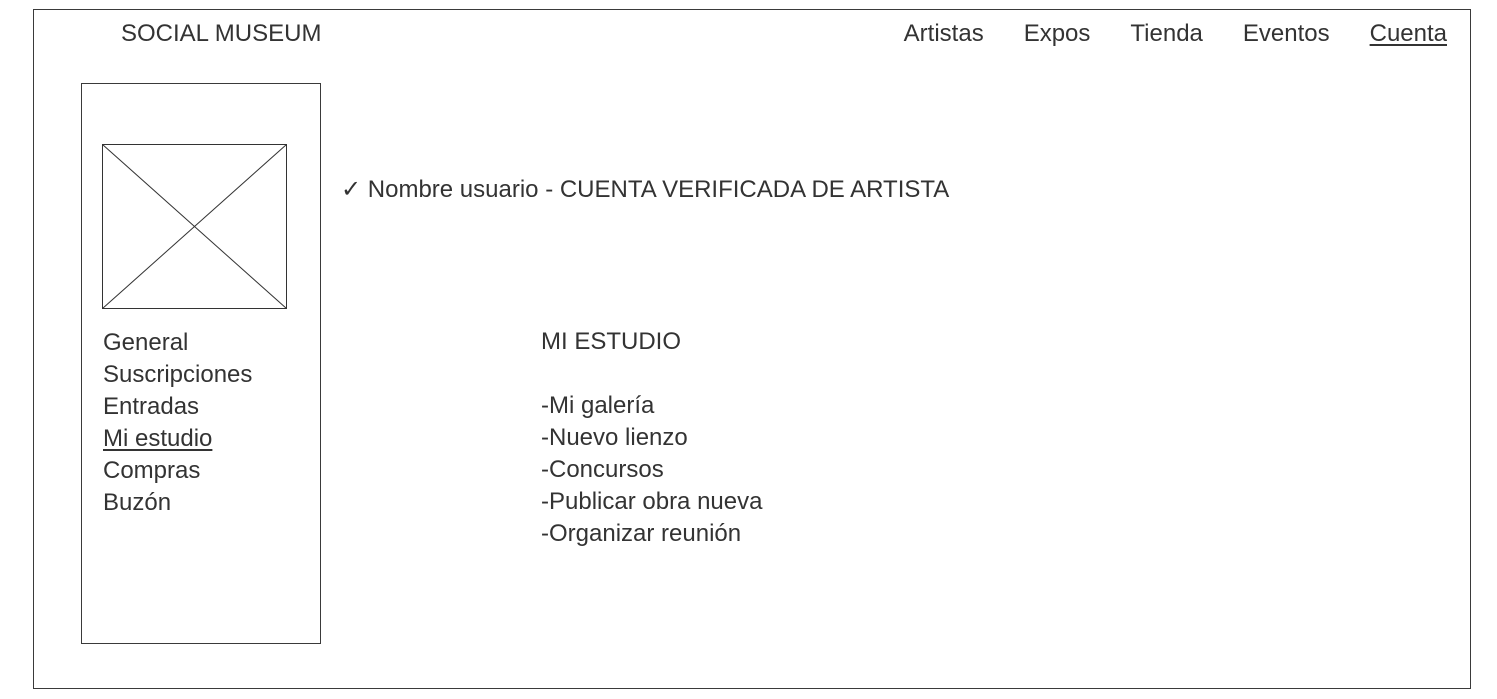 The height and width of the screenshot is (699, 1497). Describe the element at coordinates (351, 189) in the screenshot. I see `check-icon: ✓` at that location.